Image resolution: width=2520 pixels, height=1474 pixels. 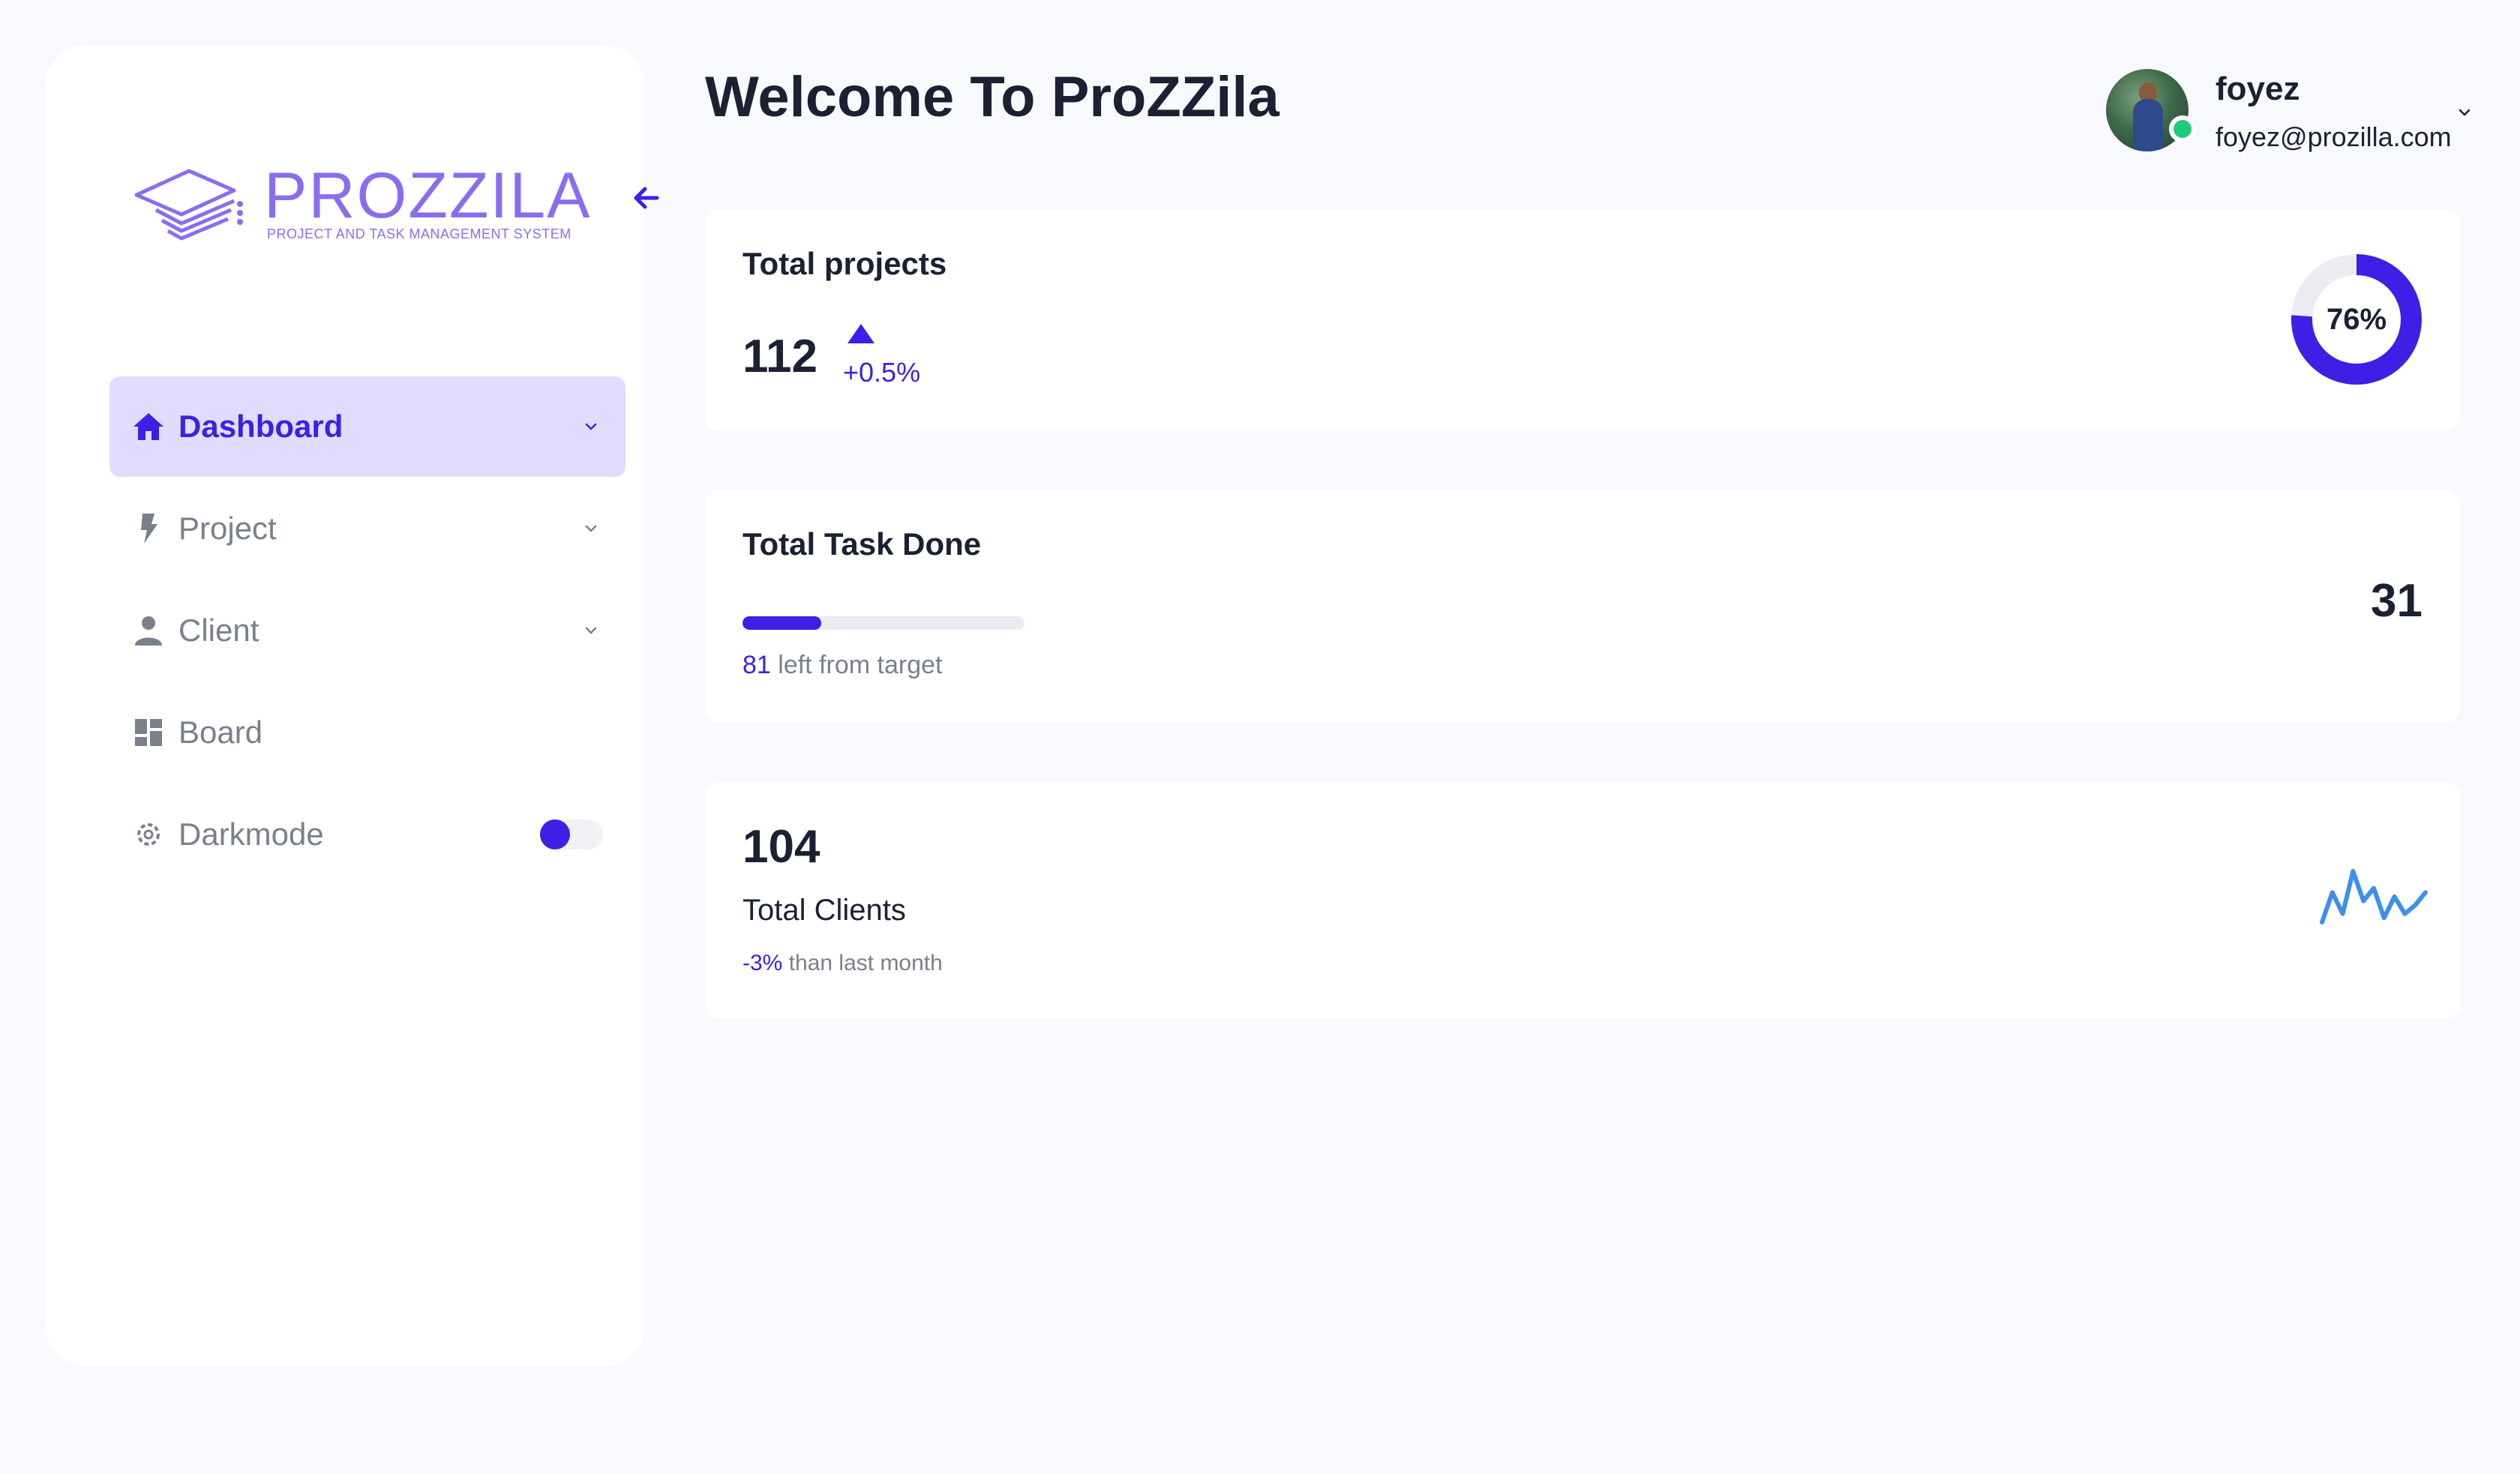 What do you see at coordinates (756, 665) in the screenshot?
I see `tasks-left-count: 81` at bounding box center [756, 665].